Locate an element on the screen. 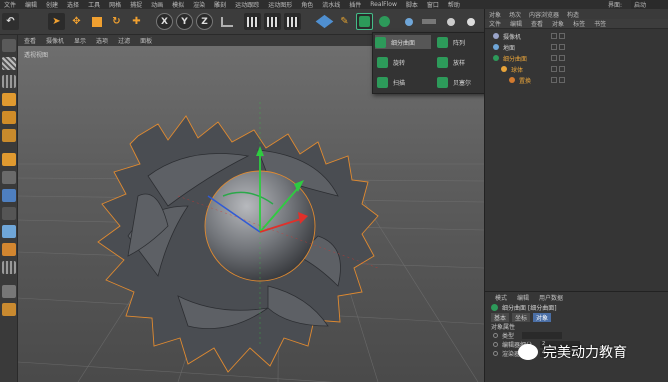 The image size is (668, 382). attr-menu-user-data: 用户数据 is located at coordinates (551, 297).